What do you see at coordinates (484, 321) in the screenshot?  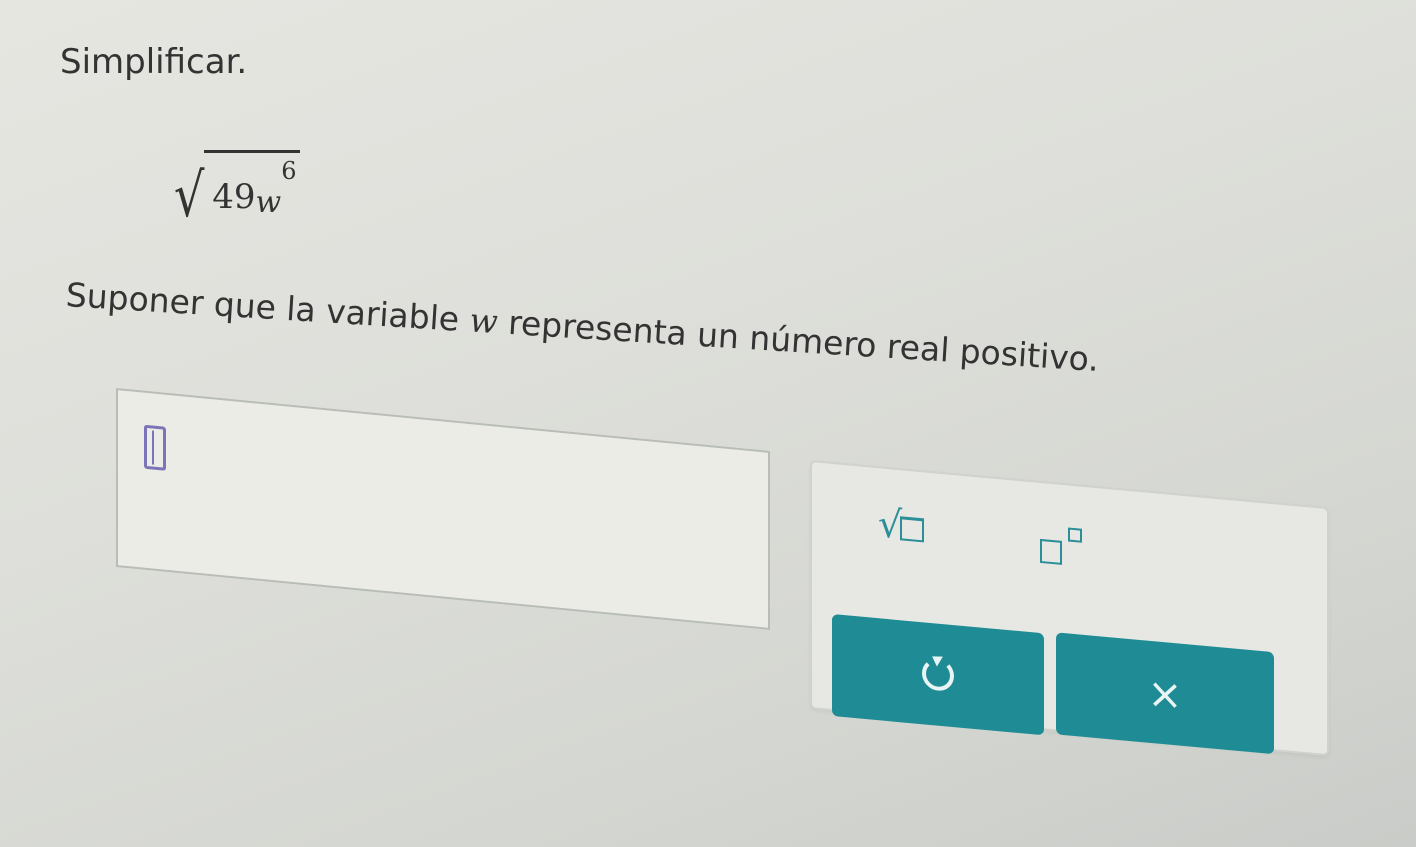 I see `assumption-variable: w` at bounding box center [484, 321].